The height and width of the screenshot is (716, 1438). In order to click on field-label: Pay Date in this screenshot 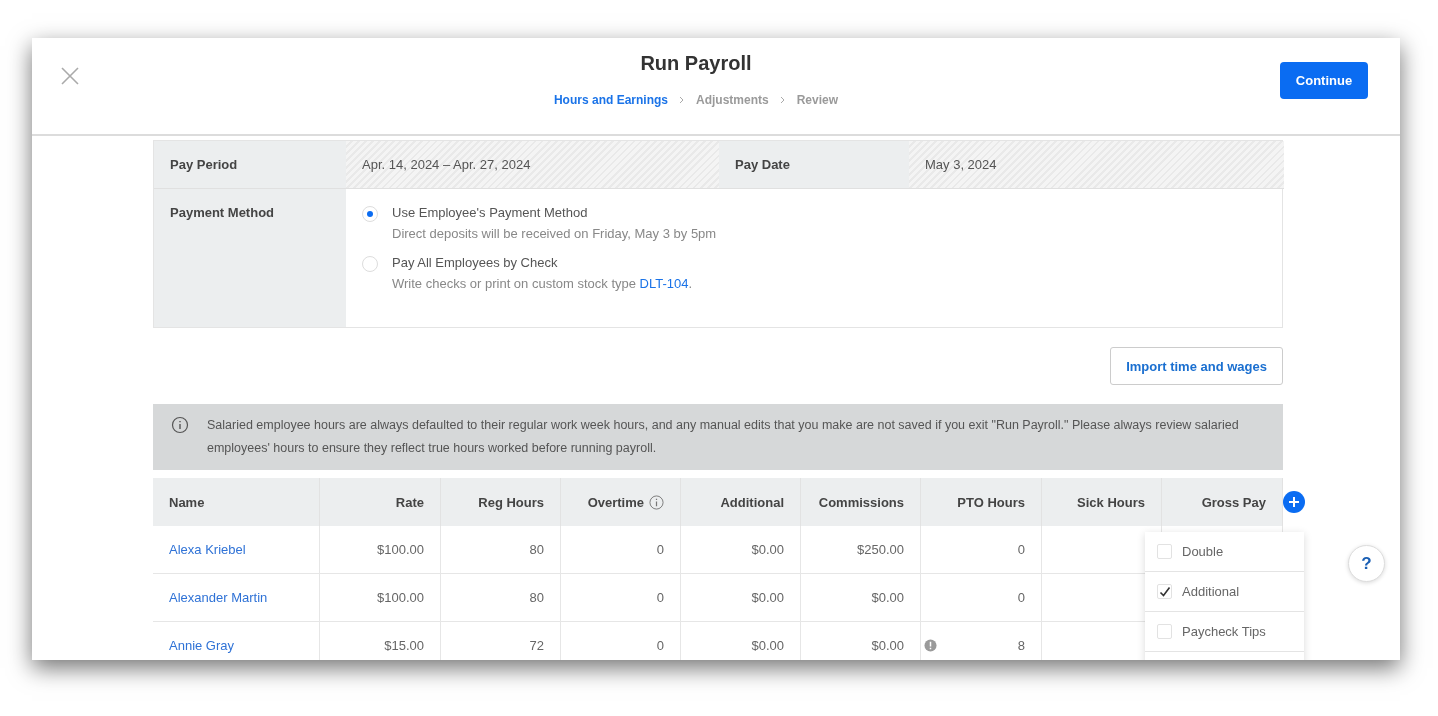, I will do `click(814, 165)`.